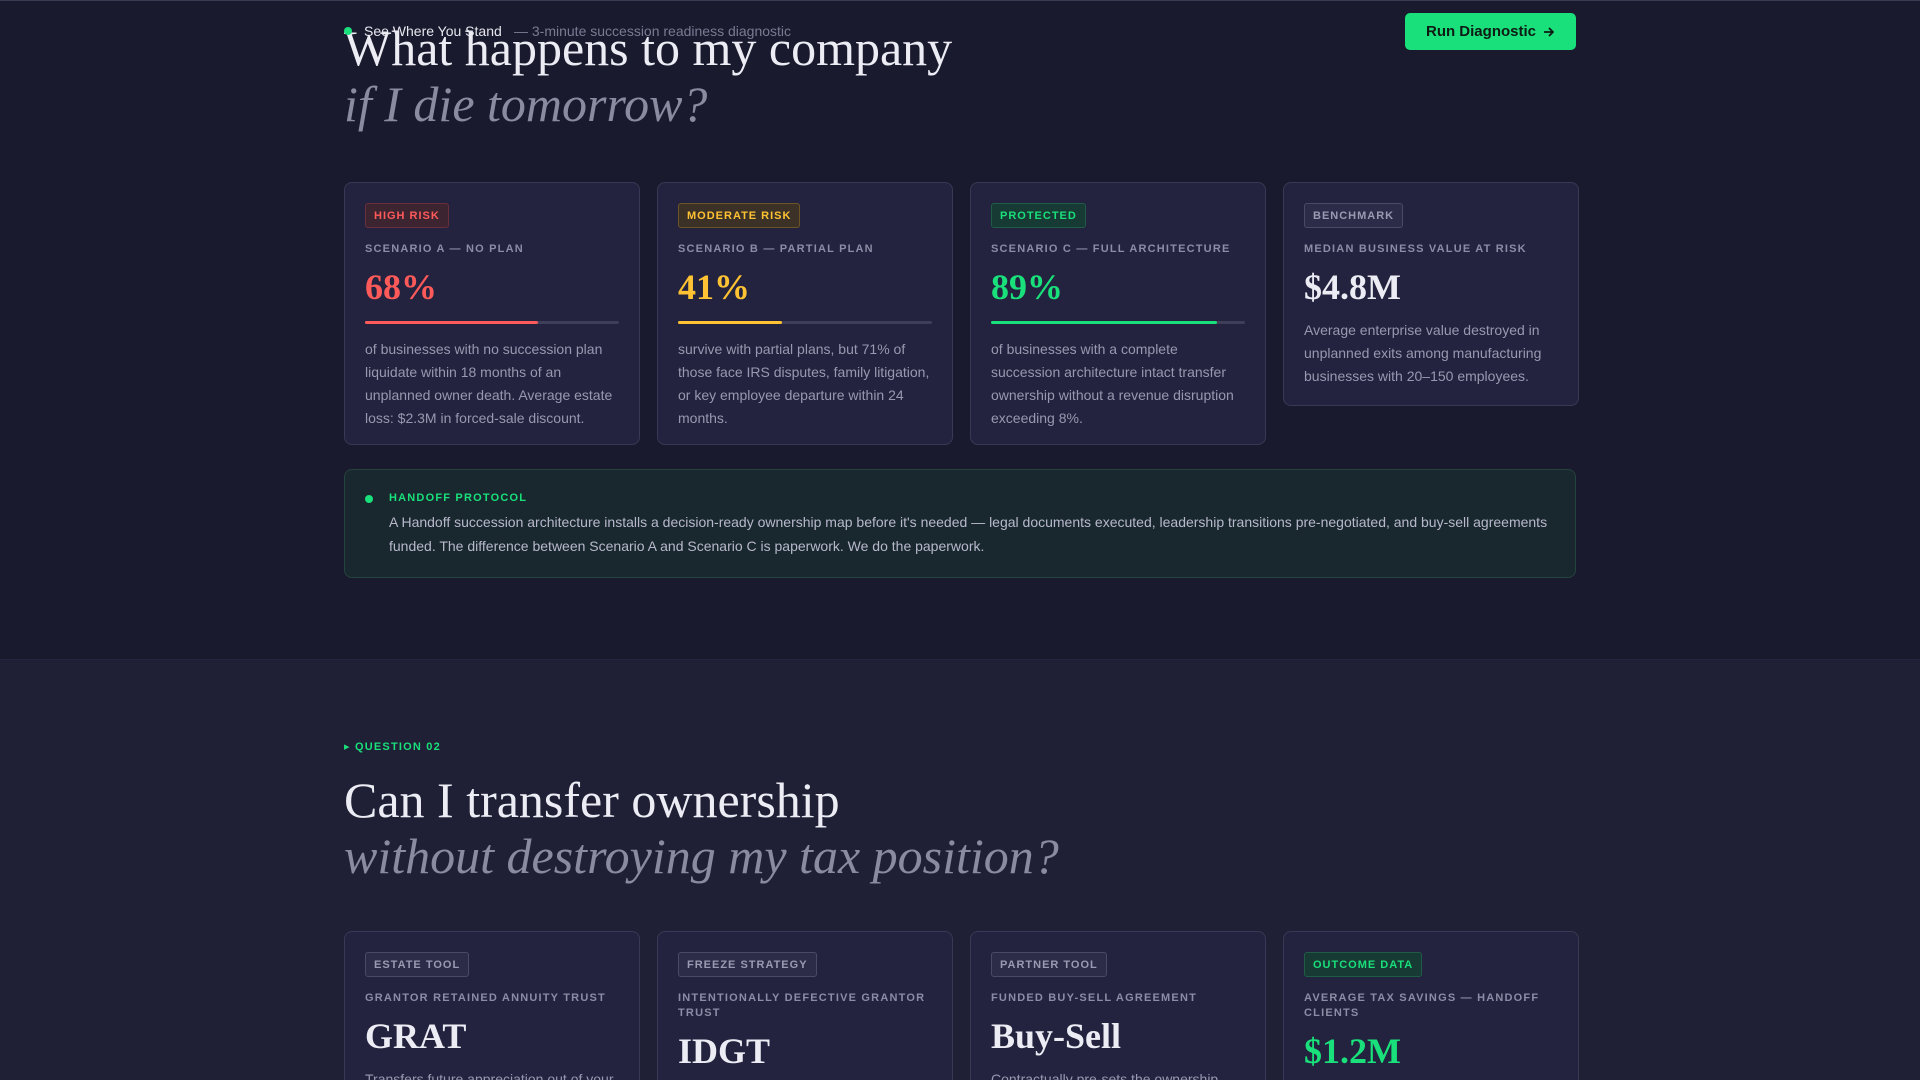 The width and height of the screenshot is (1920, 1080). Describe the element at coordinates (1049, 964) in the screenshot. I see `strategy-badge: PARTNER TOOL` at that location.